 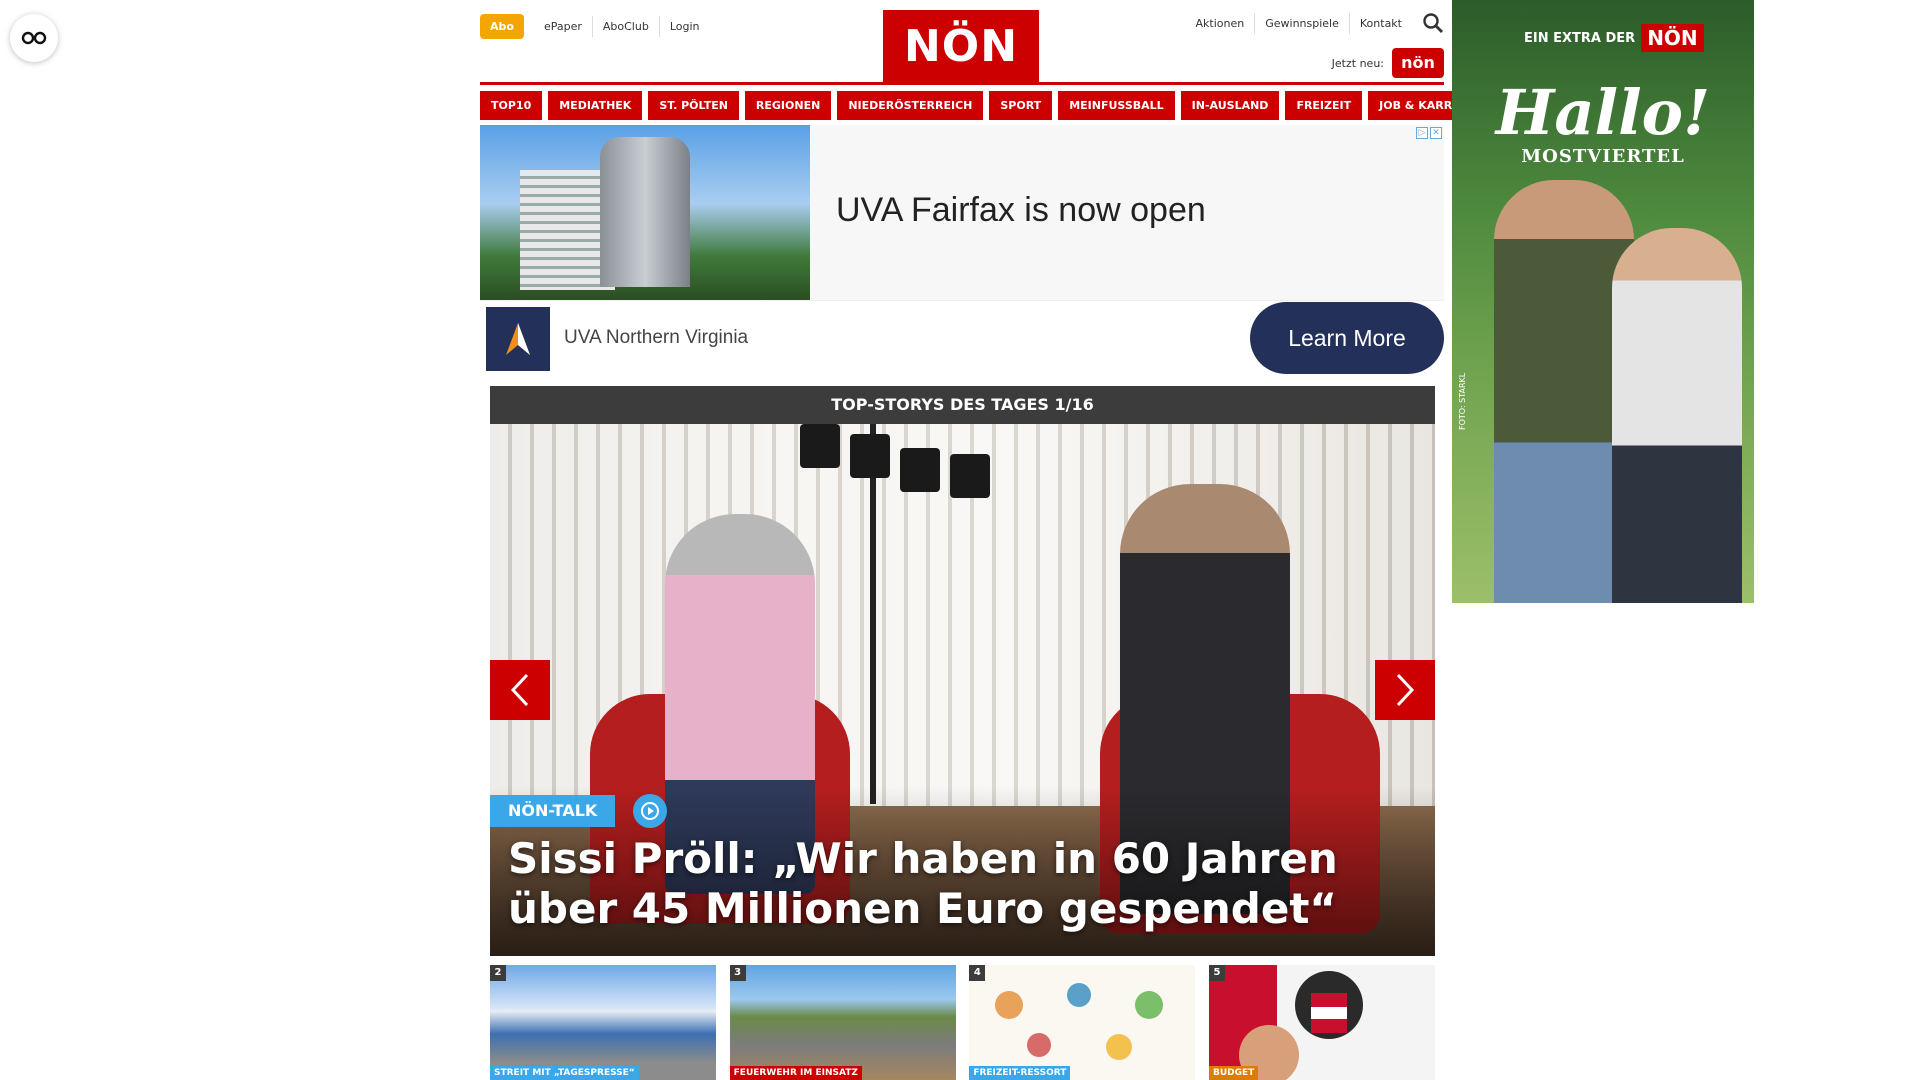 I want to click on teaser-tag: FEUERWEHR IM EINSATZ, so click(x=795, y=1073).